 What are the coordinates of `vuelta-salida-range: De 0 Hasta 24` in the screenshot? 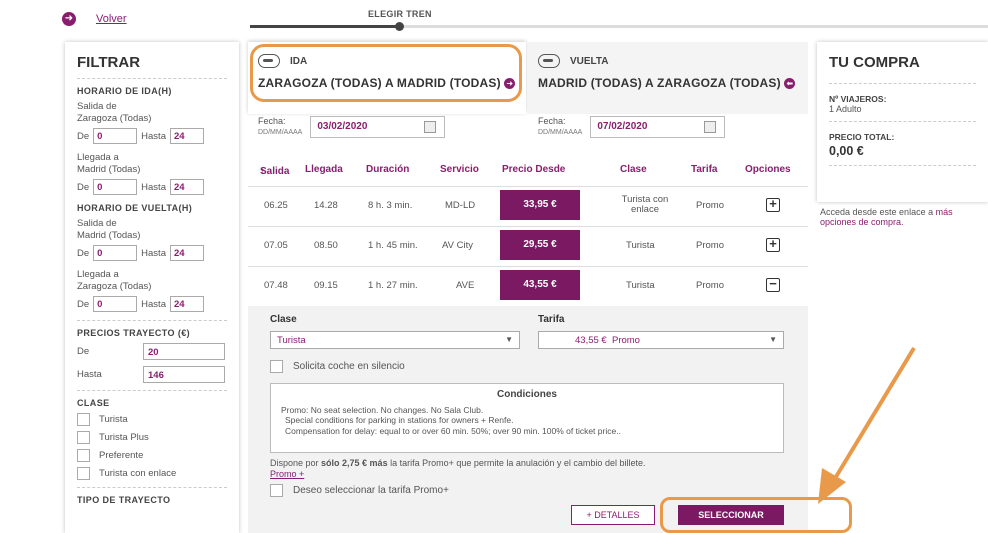 It's located at (152, 253).